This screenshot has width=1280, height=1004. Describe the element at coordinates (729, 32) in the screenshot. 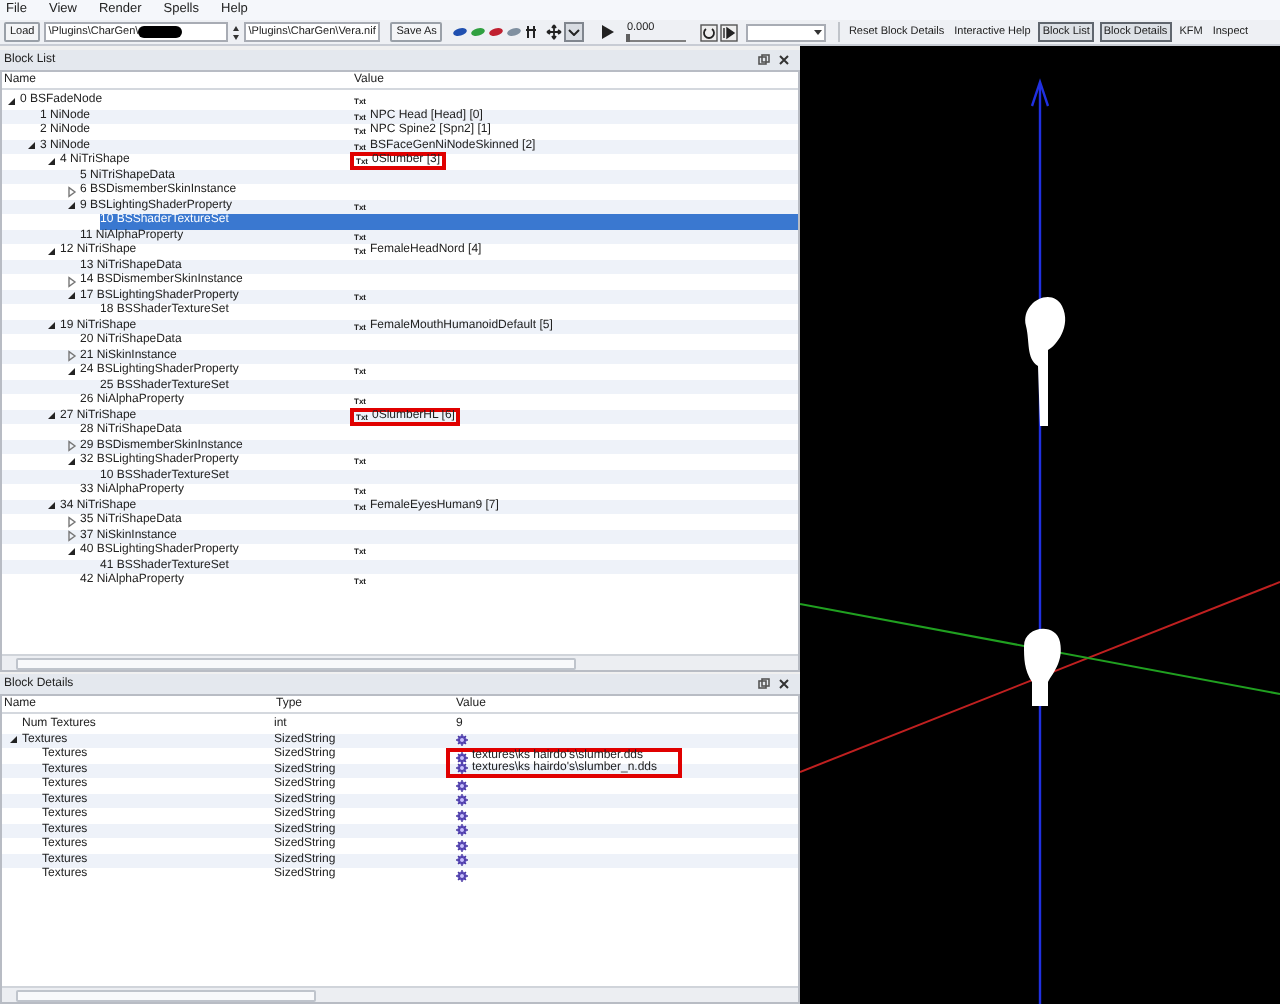

I see `step-icon` at that location.